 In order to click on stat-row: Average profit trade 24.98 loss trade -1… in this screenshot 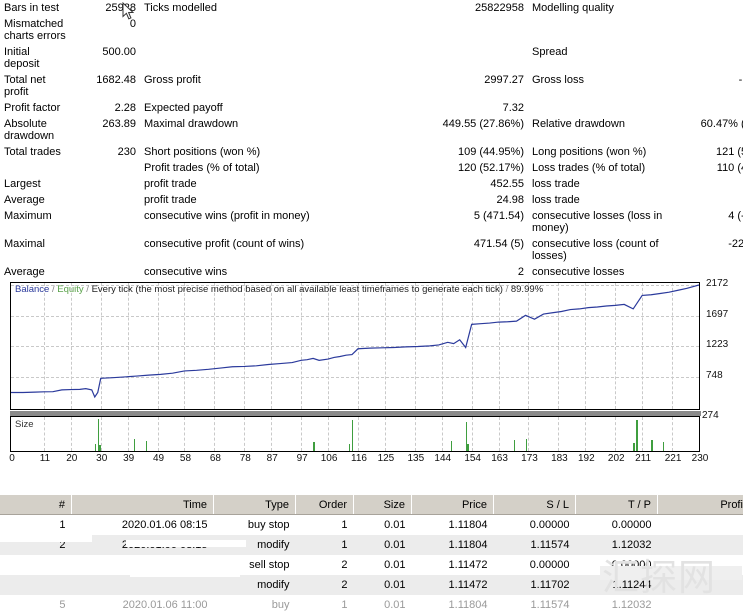, I will do `click(371, 200)`.